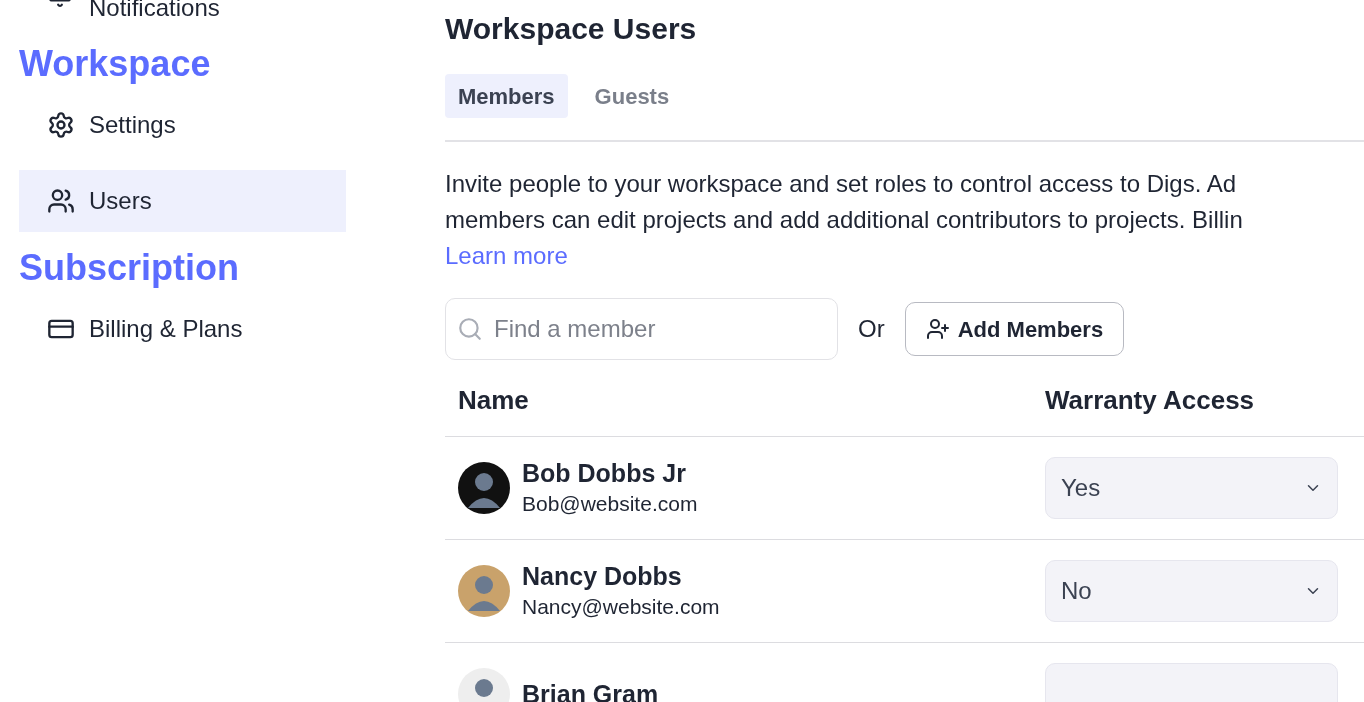 Image resolution: width=1364 pixels, height=702 pixels. Describe the element at coordinates (610, 504) in the screenshot. I see `user-email: Bob@website.com` at that location.